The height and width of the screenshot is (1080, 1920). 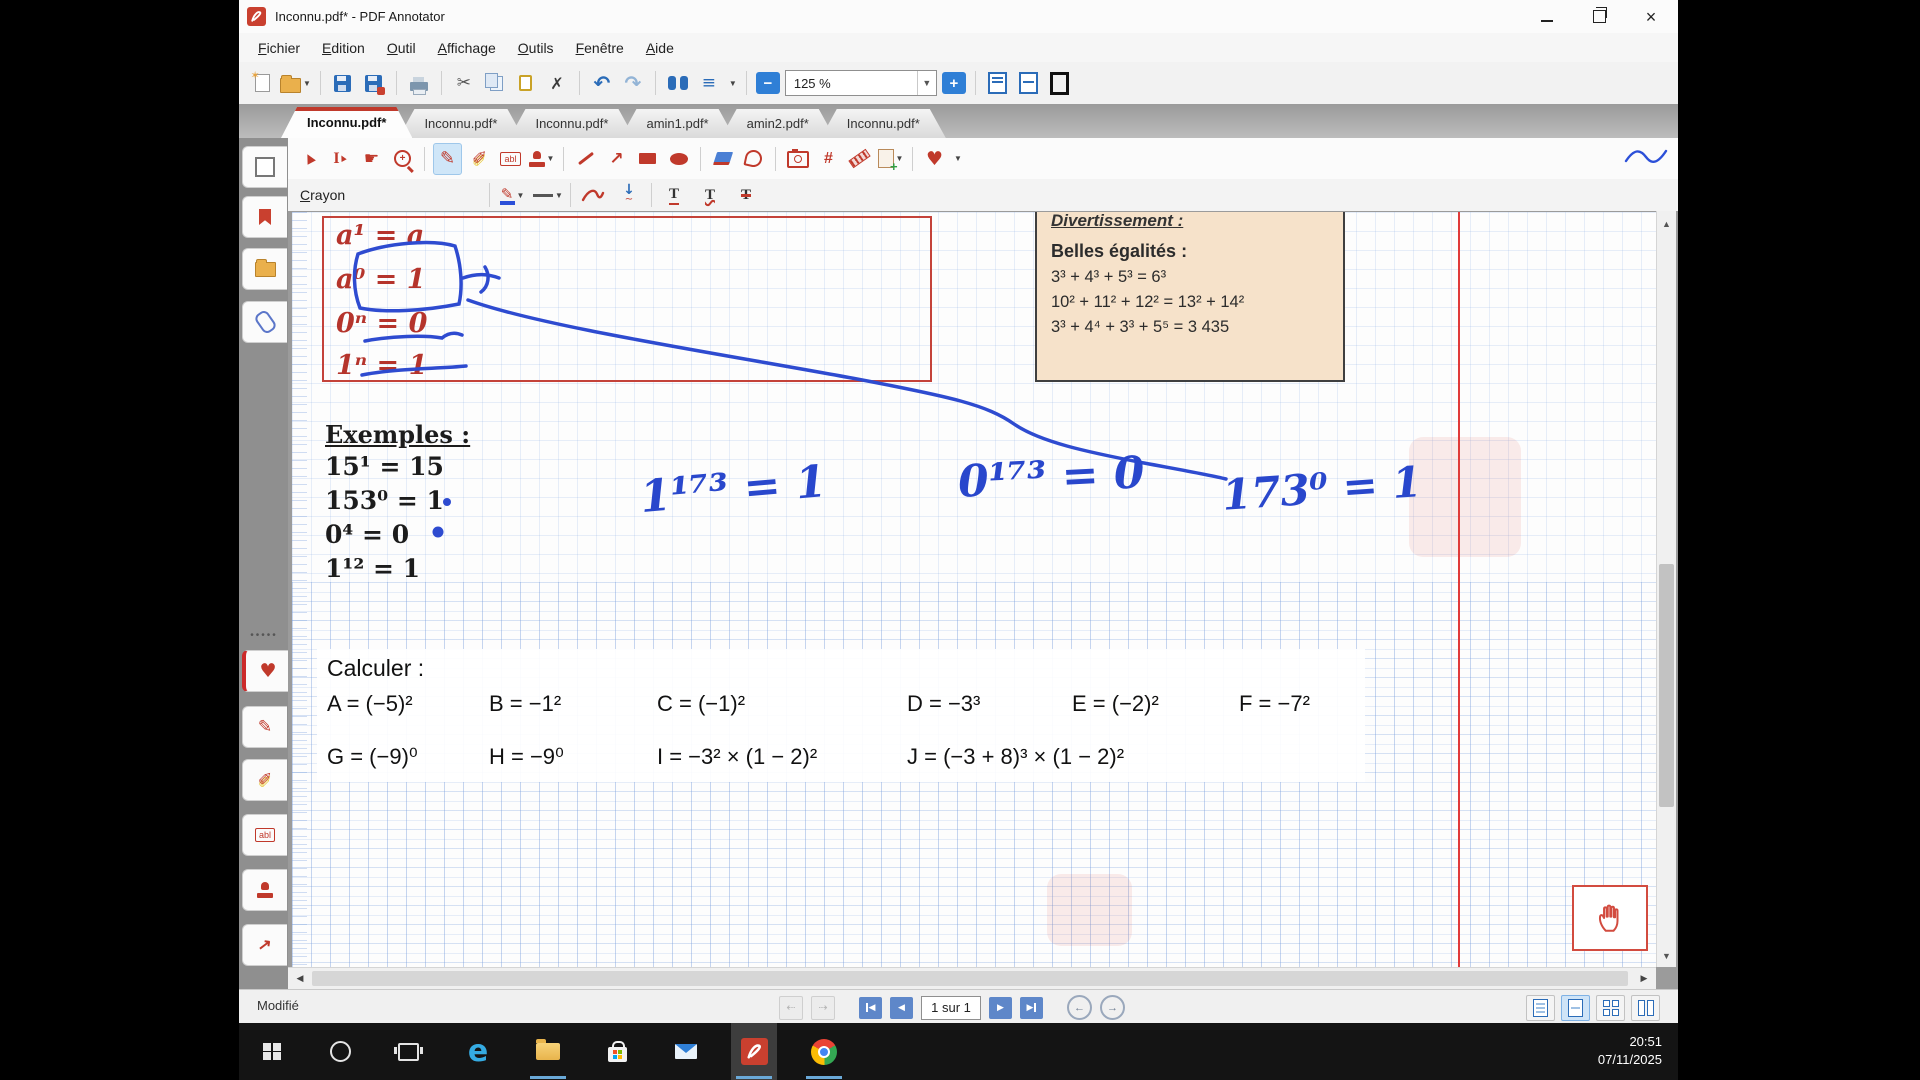 What do you see at coordinates (883, 123) in the screenshot?
I see `tab-document-6: Inconnu.pdf*` at bounding box center [883, 123].